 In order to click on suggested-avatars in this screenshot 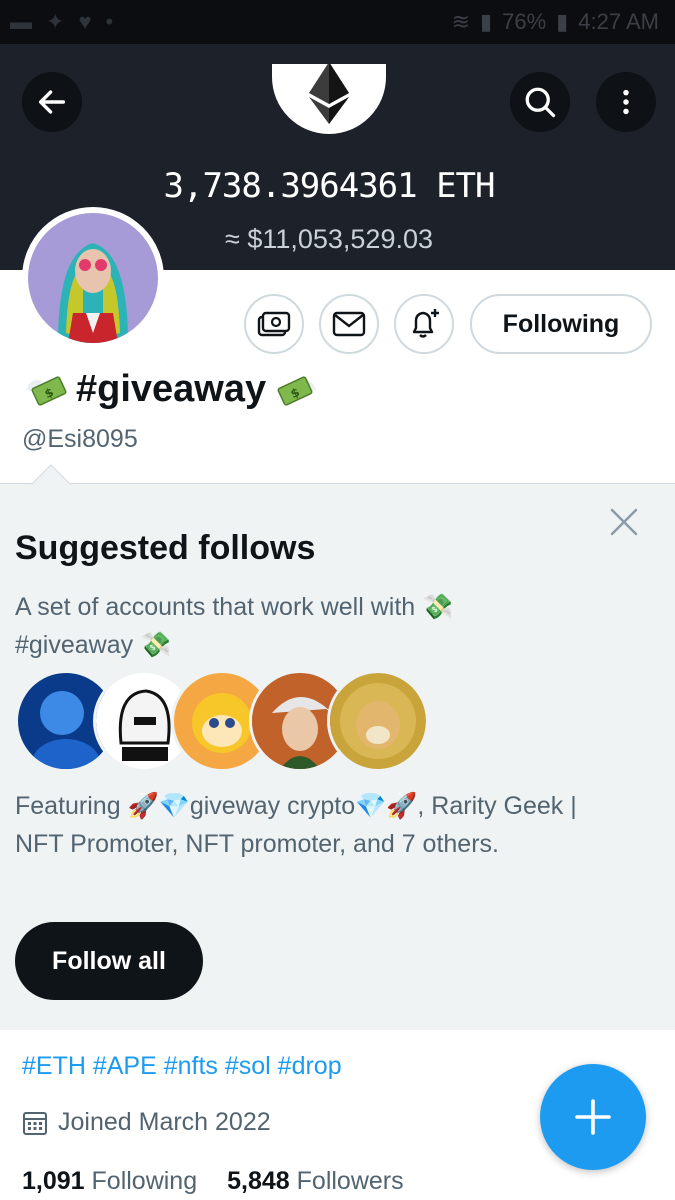, I will do `click(225, 722)`.